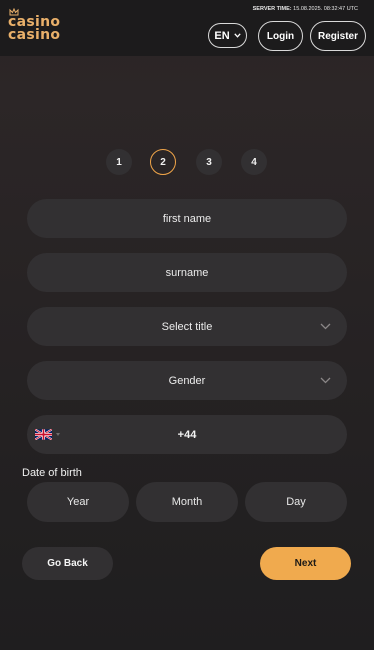 Image resolution: width=374 pixels, height=650 pixels. Describe the element at coordinates (34, 35) in the screenshot. I see `logo-line-2: casino` at that location.